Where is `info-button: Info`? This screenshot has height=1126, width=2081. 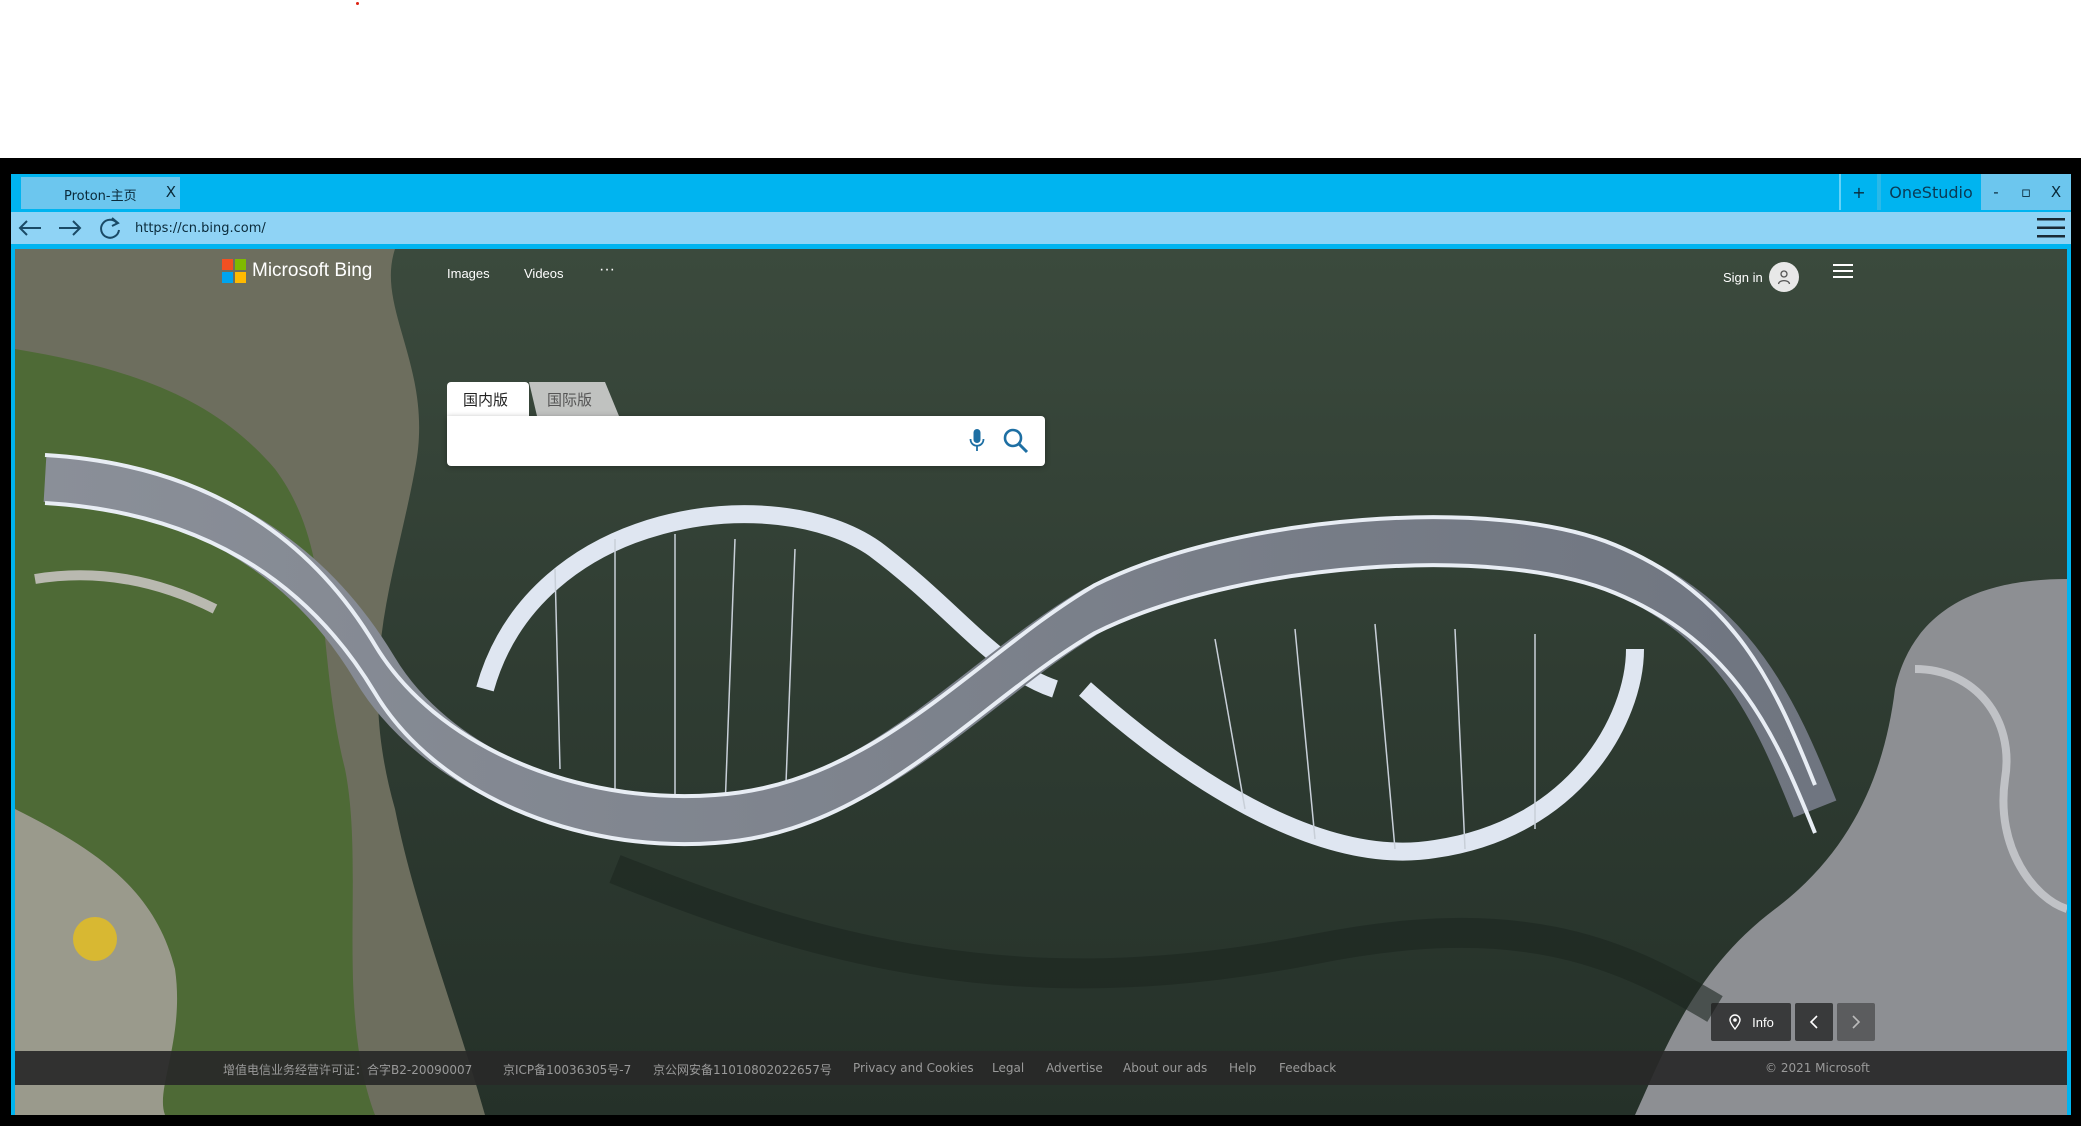 info-button: Info is located at coordinates (1751, 1022).